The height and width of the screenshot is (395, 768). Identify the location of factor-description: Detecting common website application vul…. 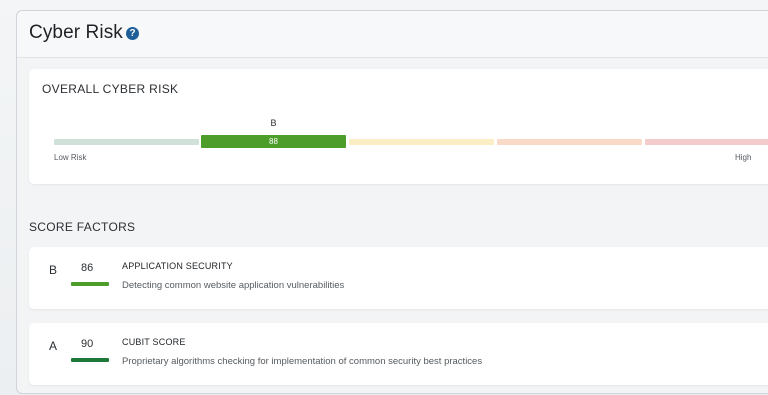
(233, 285).